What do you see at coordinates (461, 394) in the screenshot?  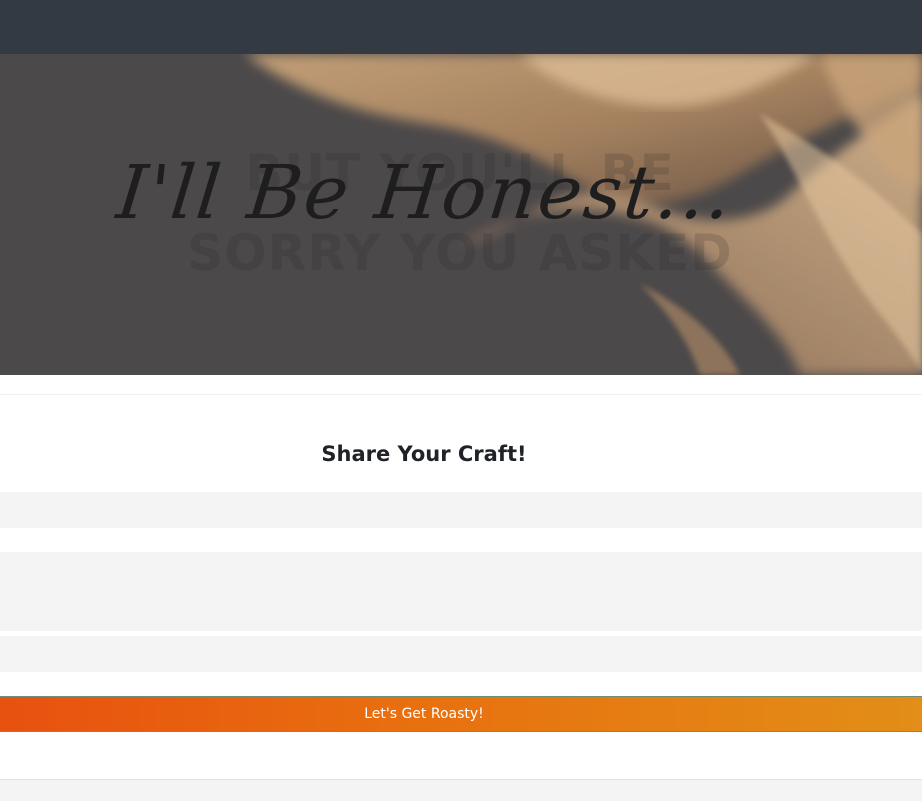 I see `section-divider` at bounding box center [461, 394].